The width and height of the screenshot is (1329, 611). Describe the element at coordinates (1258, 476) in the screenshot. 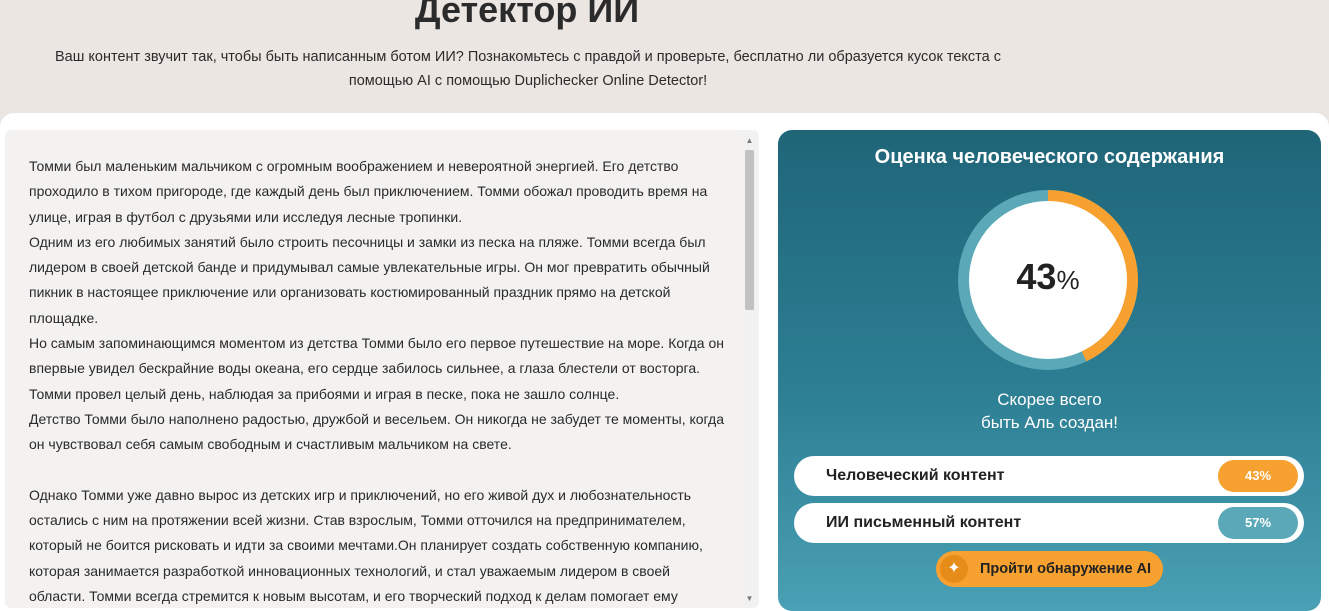

I see `metric-badge-human: 43%` at that location.